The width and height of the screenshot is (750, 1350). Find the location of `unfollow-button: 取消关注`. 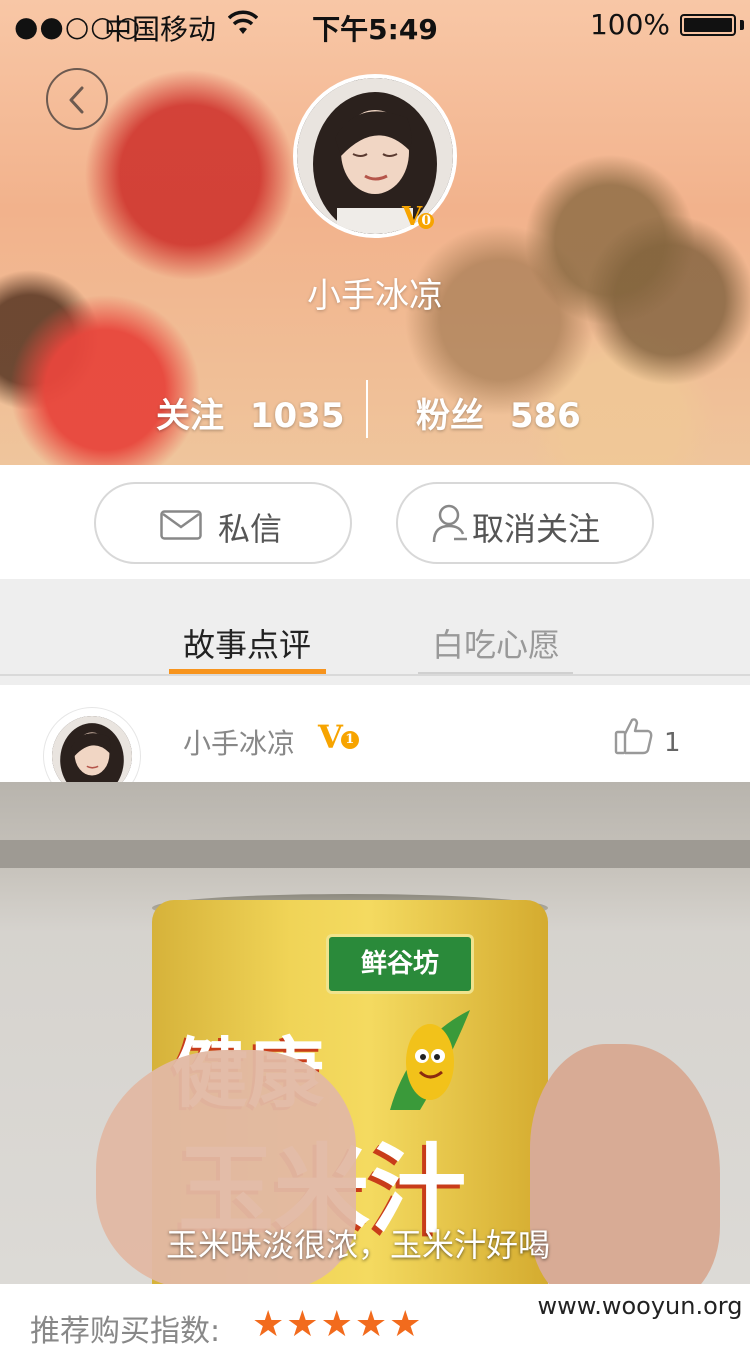

unfollow-button: 取消关注 is located at coordinates (525, 523).